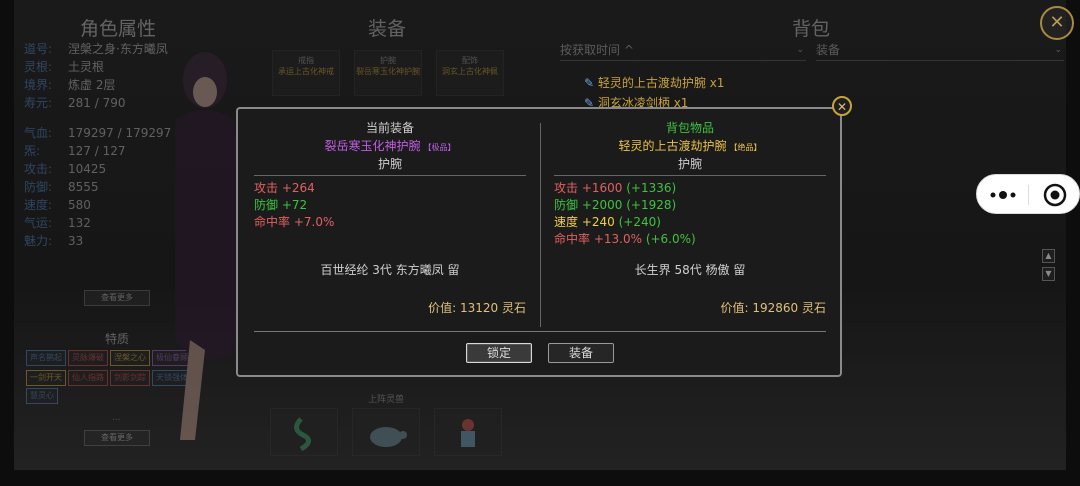  What do you see at coordinates (284, 188) in the screenshot?
I see `stat-value: 攻击 +264` at bounding box center [284, 188].